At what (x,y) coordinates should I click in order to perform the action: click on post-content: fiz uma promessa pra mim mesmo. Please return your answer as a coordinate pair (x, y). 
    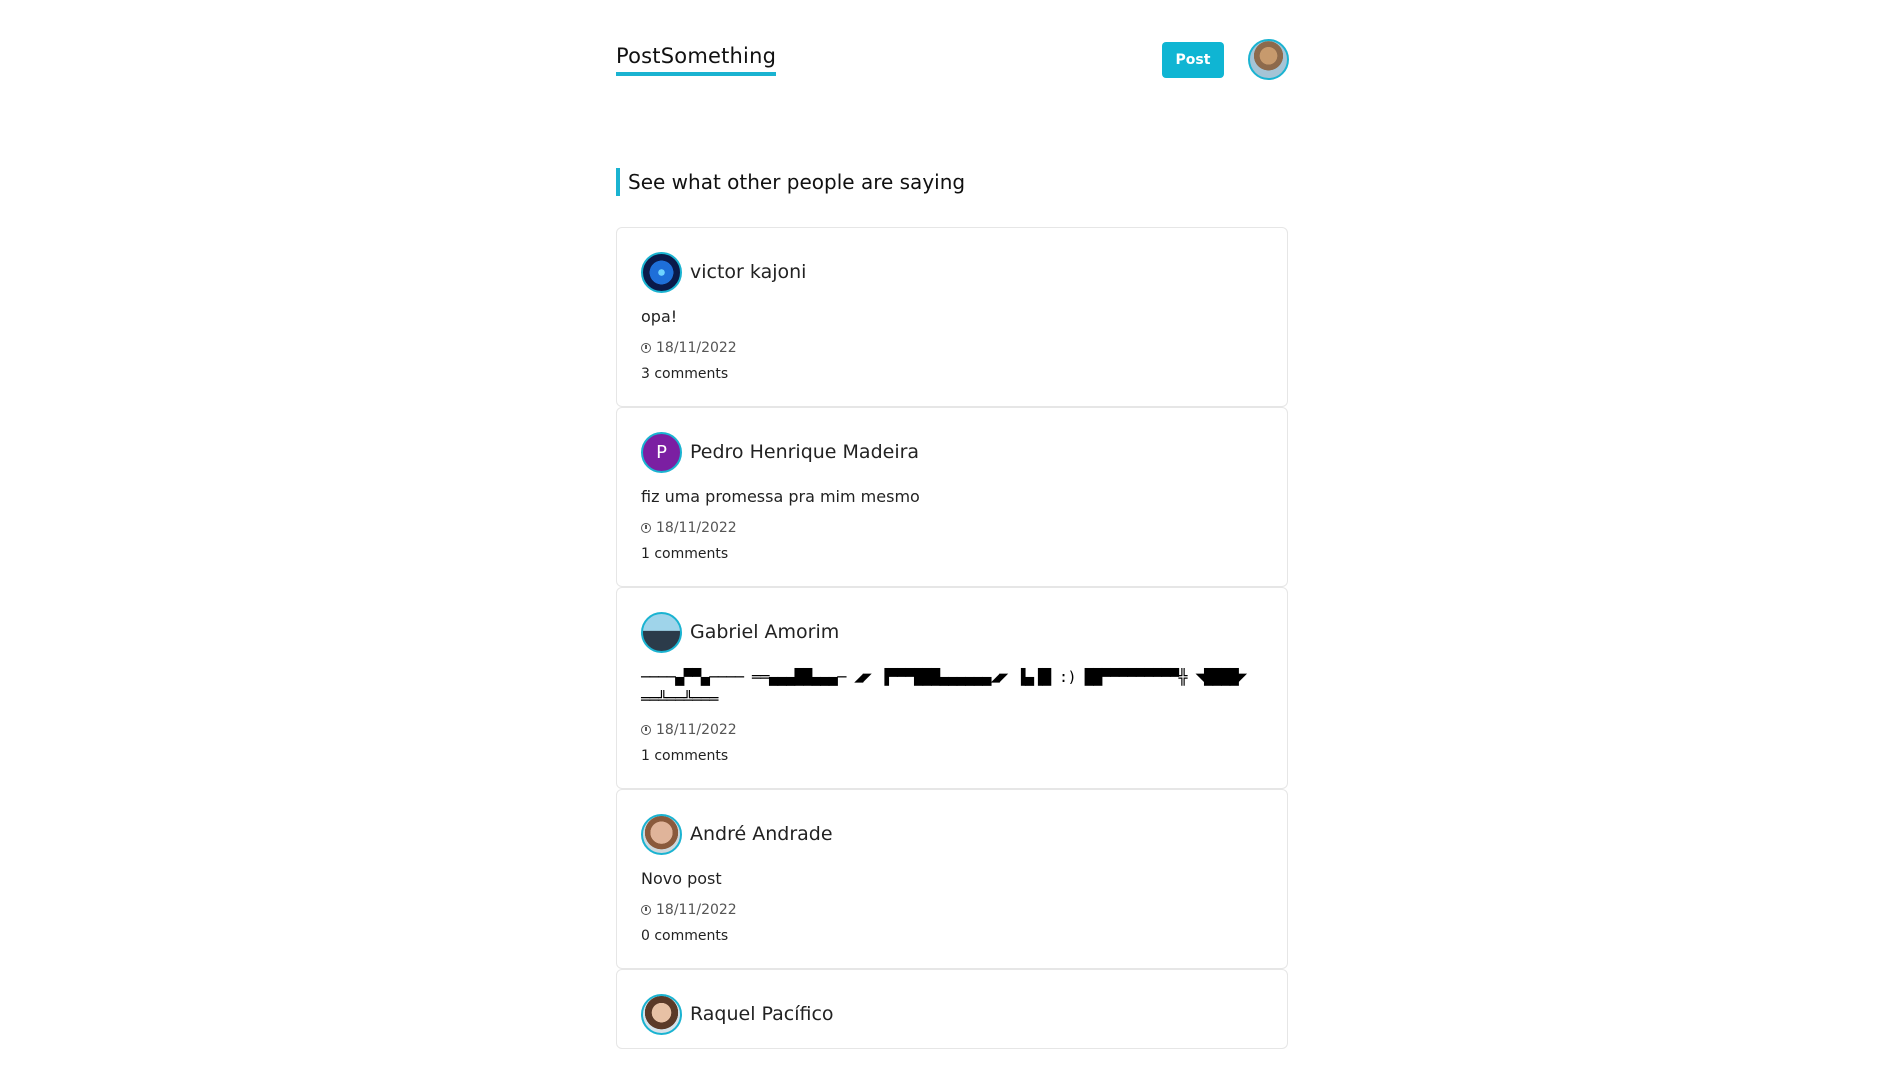
    Looking at the image, I should click on (780, 496).